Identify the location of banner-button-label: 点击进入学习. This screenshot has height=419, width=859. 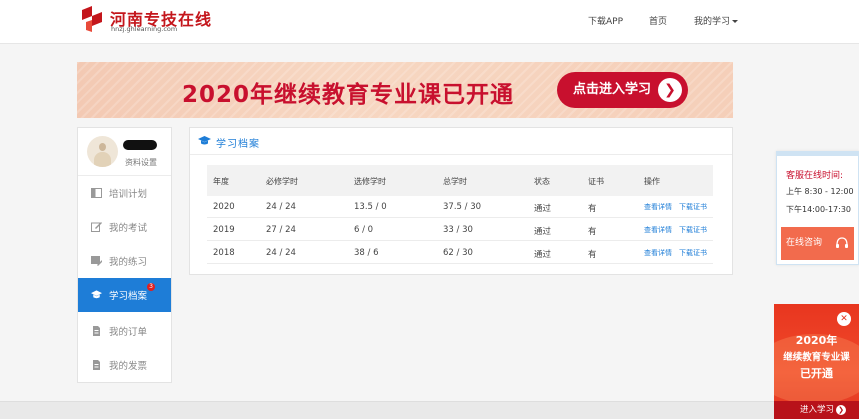
(612, 89).